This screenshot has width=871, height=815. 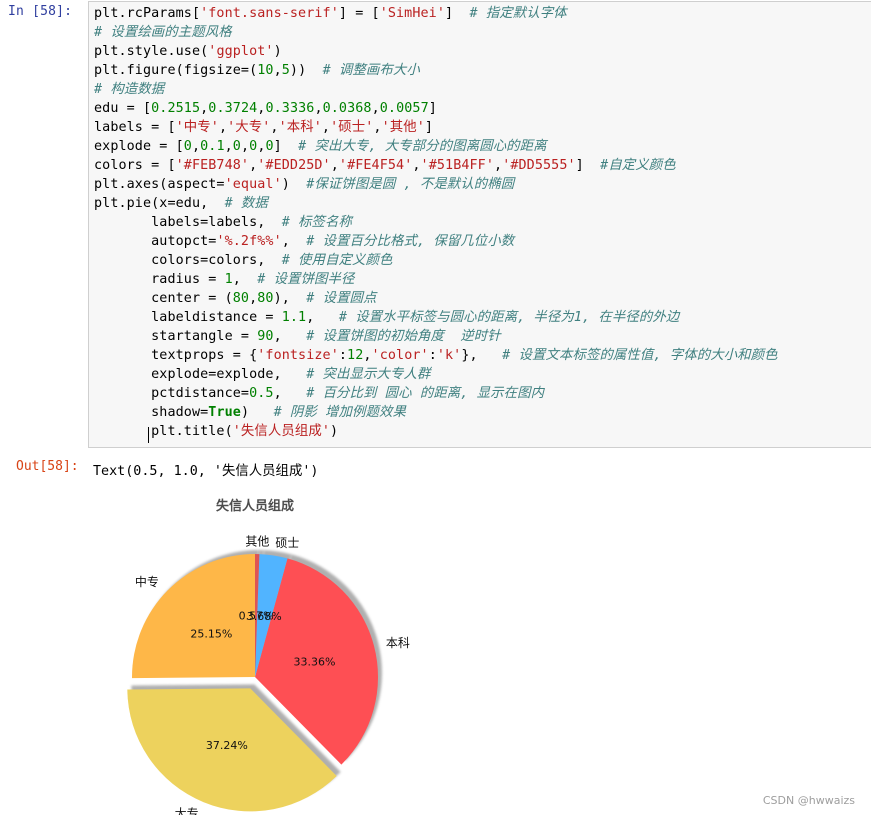 I want to click on code-line: startangle = 90, # 设置饼图的初始角度 逆时针, so click(x=436, y=336).